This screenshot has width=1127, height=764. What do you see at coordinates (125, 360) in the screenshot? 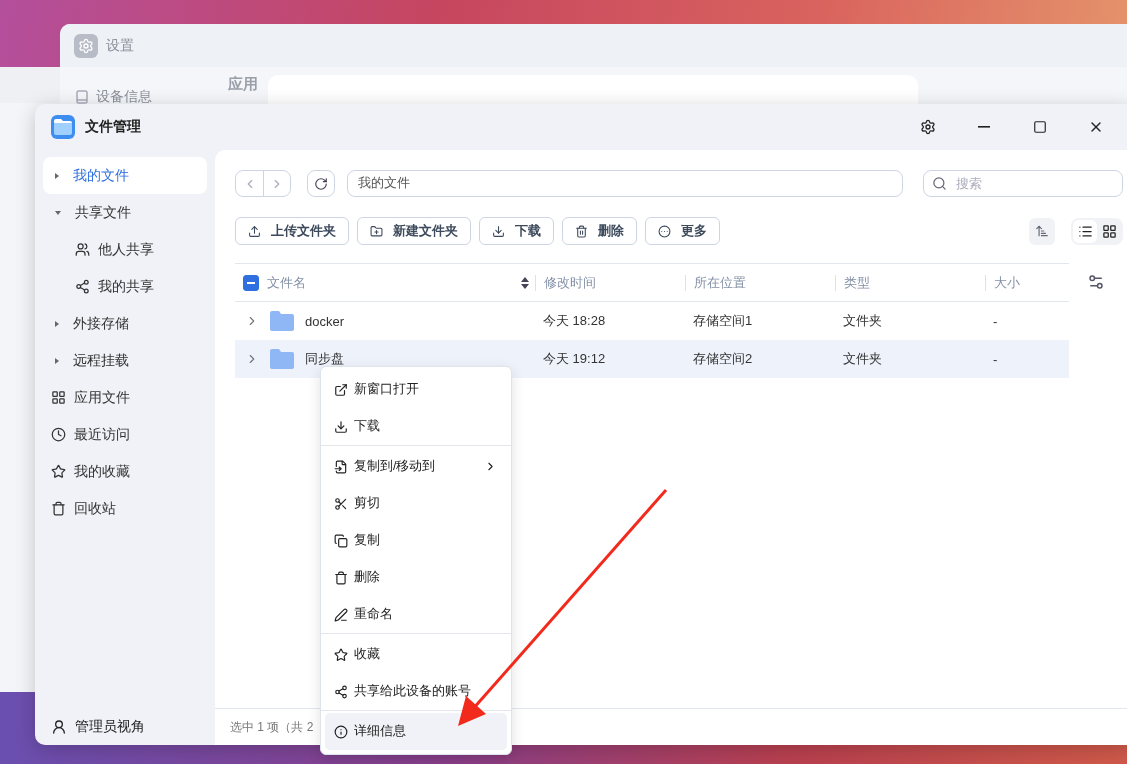
I see `sidebar-item: 远程挂载` at bounding box center [125, 360].